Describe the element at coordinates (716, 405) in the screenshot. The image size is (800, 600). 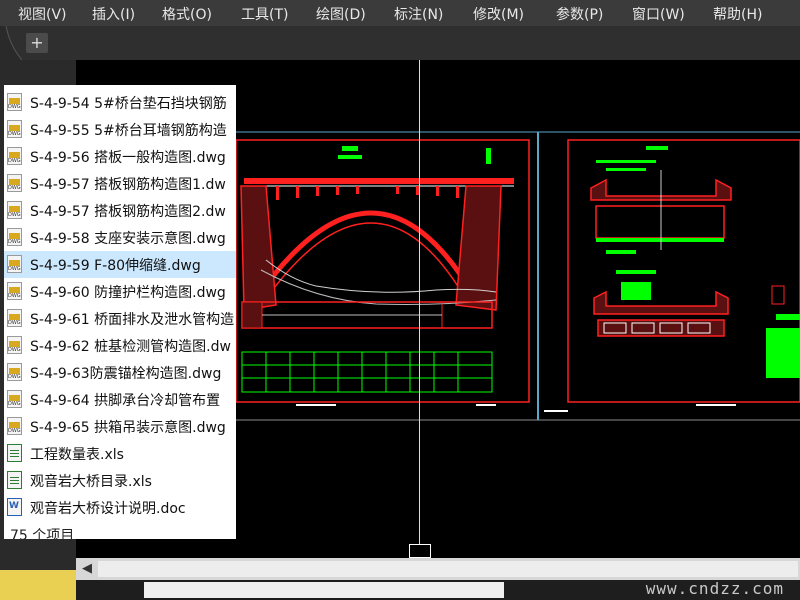
I see `sheet2-footer-mark` at that location.